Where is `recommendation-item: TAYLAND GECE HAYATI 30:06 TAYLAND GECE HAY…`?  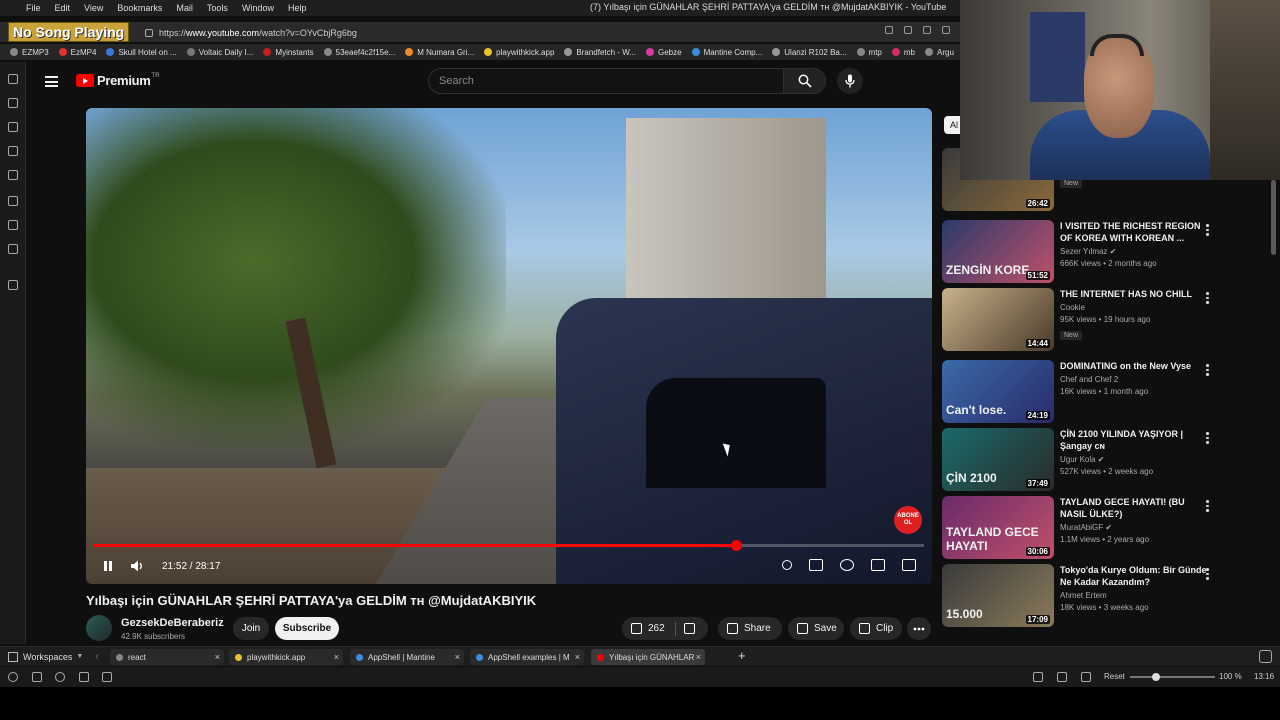
recommendation-item: TAYLAND GECE HAYATI 30:06 TAYLAND GECE HAY… is located at coordinates (1102, 529).